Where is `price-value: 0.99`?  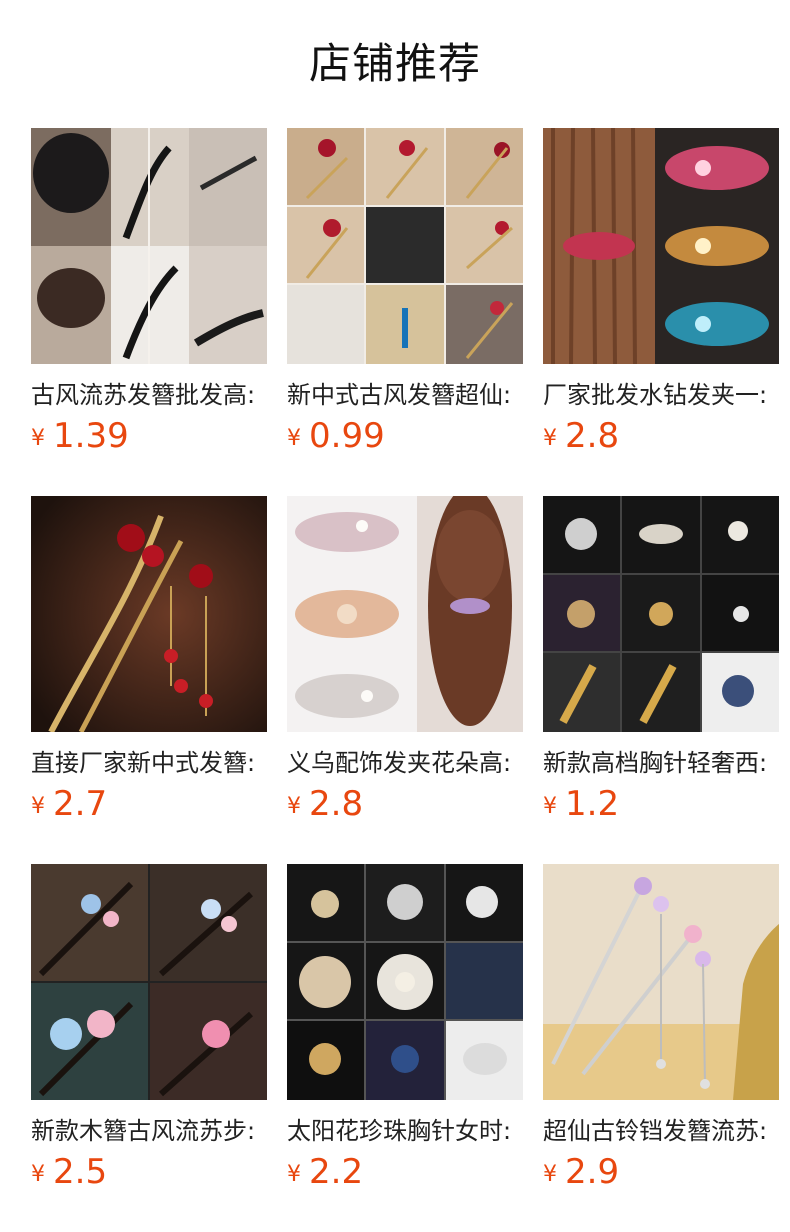
price-value: 0.99 is located at coordinates (347, 436).